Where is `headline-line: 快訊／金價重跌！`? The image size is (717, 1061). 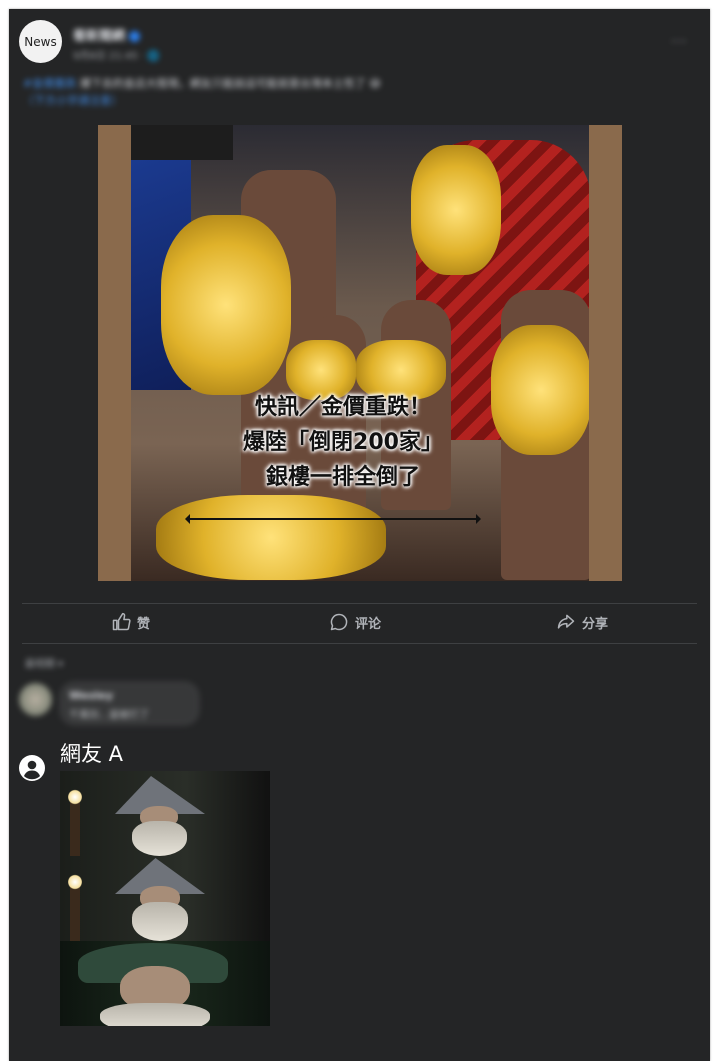 headline-line: 快訊／金價重跌！ is located at coordinates (342, 407).